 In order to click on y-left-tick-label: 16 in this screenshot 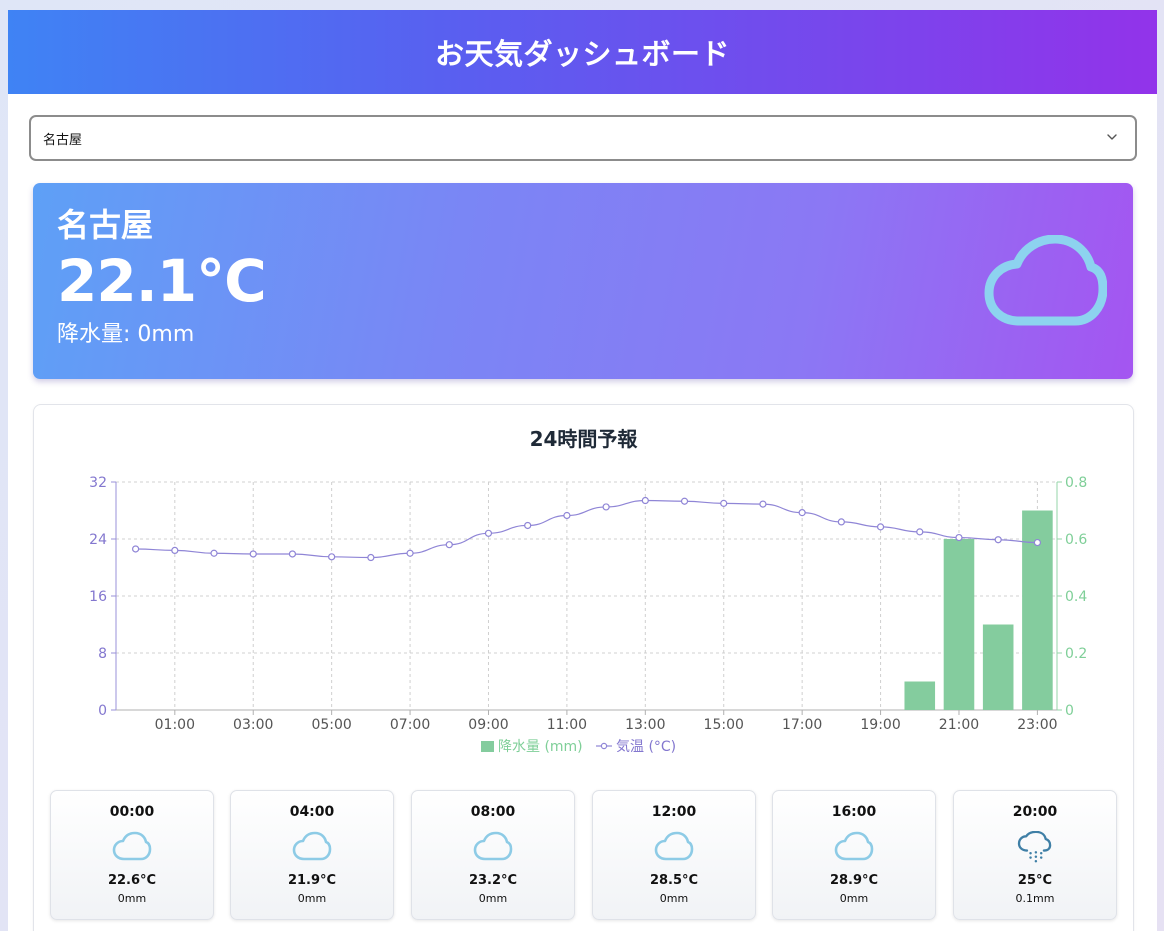, I will do `click(98, 597)`.